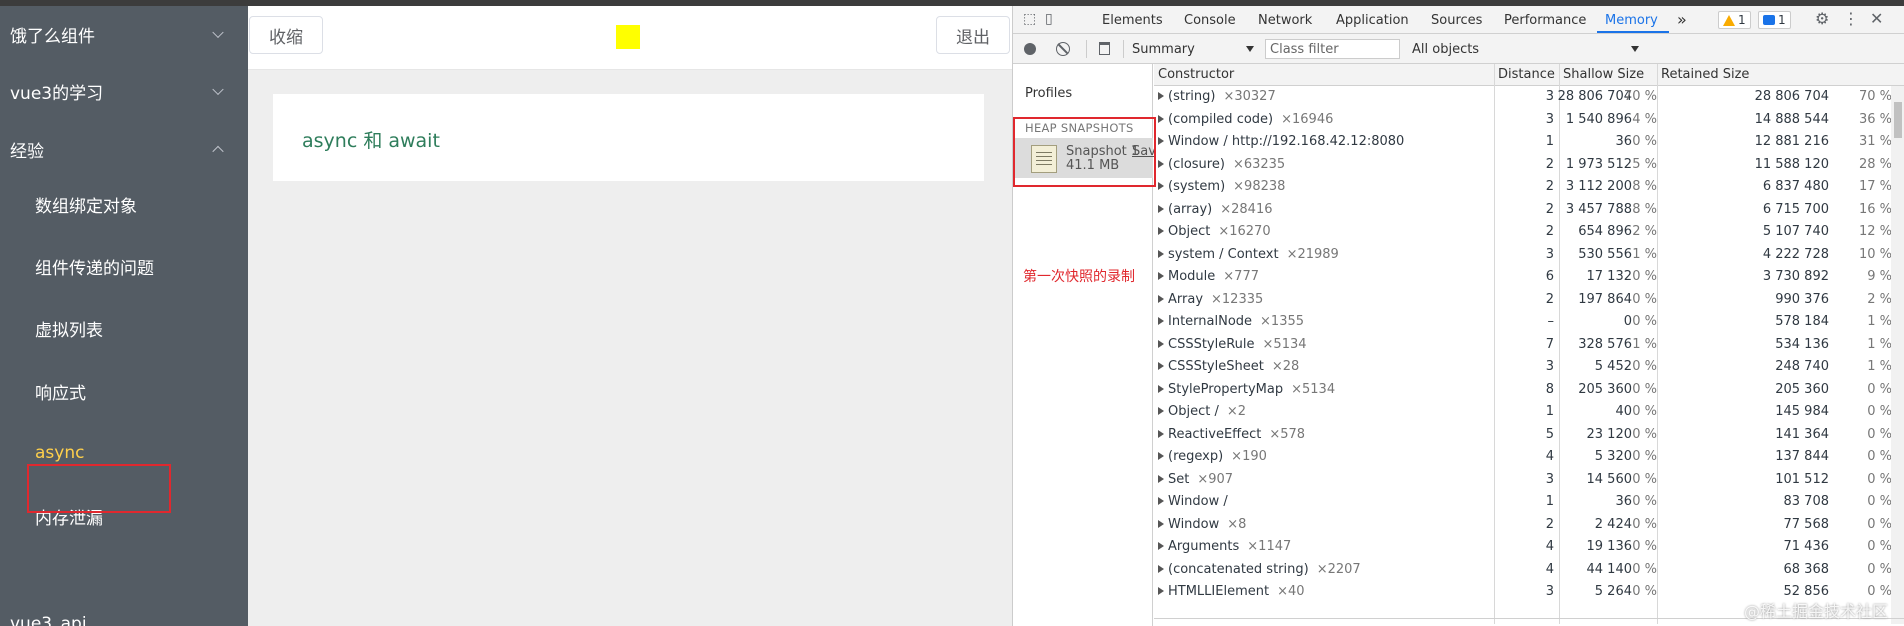 Image resolution: width=1904 pixels, height=626 pixels. I want to click on column-header-shallow: Shallow Size, so click(1608, 75).